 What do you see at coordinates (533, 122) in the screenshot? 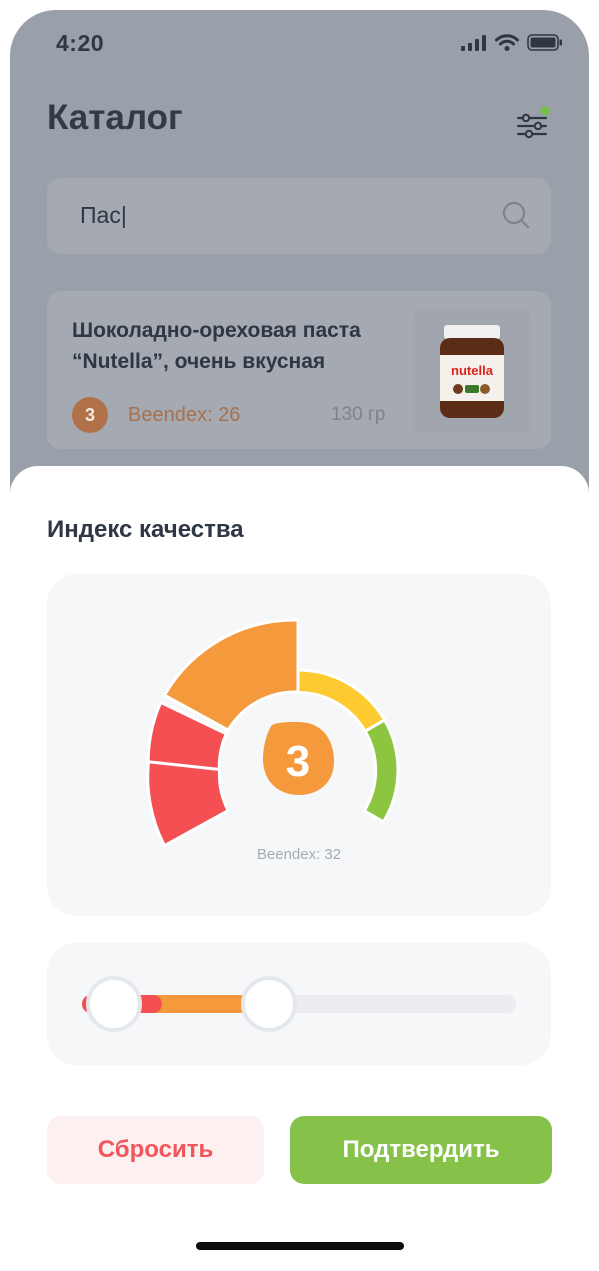
I see `filter-icon` at bounding box center [533, 122].